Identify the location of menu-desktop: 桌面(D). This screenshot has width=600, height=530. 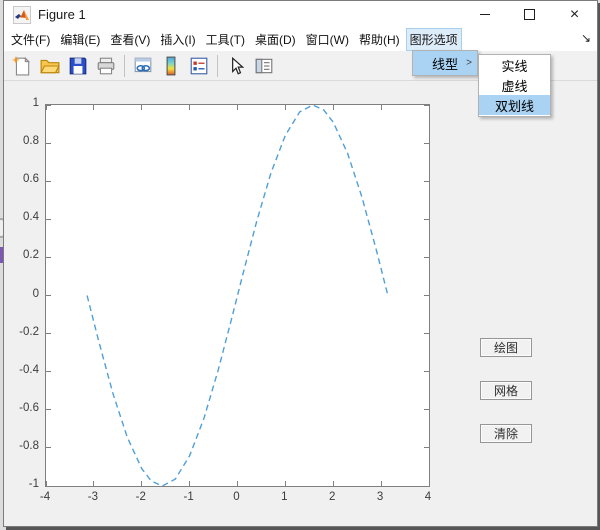
(275, 39).